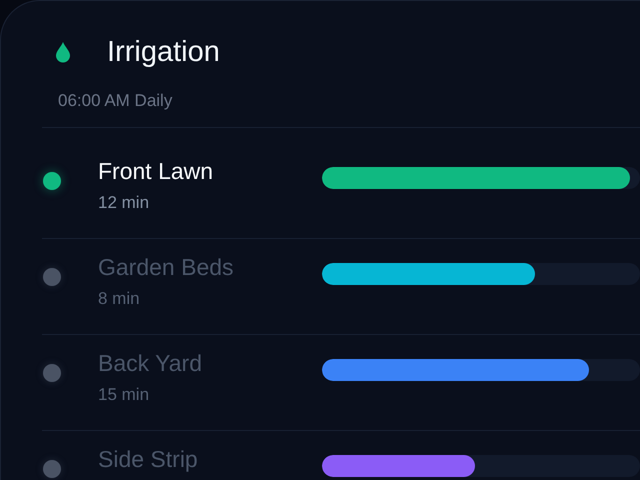 This screenshot has height=480, width=640. What do you see at coordinates (210, 267) in the screenshot?
I see `zone-name: Garden Beds` at bounding box center [210, 267].